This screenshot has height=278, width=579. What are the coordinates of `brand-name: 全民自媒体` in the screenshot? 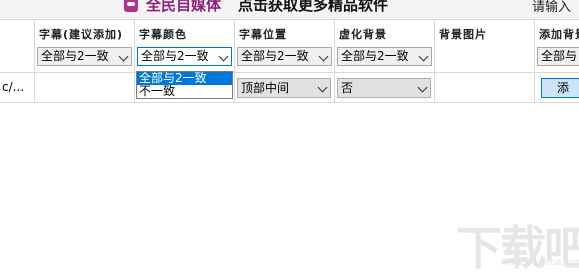 It's located at (184, 7).